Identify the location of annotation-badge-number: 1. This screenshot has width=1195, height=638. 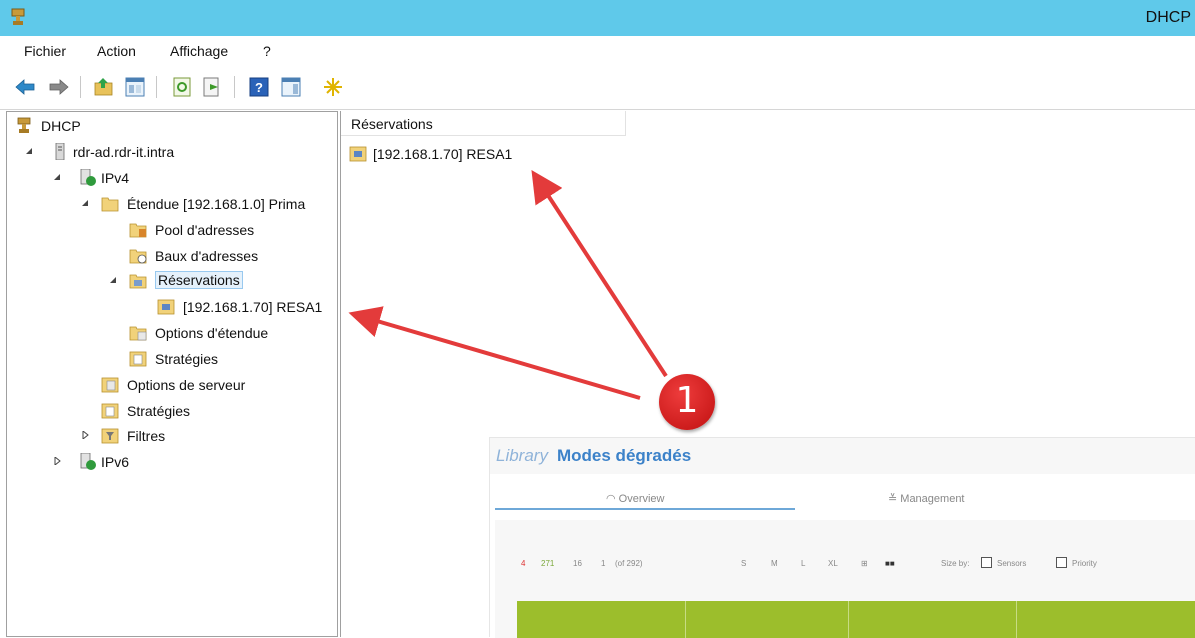
(687, 400).